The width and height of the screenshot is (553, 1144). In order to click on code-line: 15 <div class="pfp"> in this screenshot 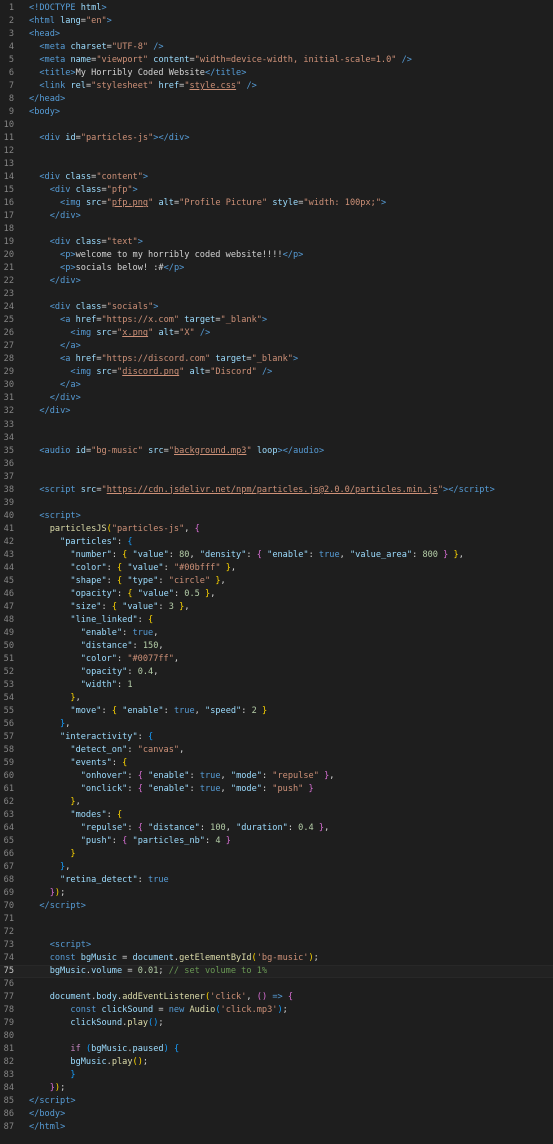, I will do `click(276, 190)`.